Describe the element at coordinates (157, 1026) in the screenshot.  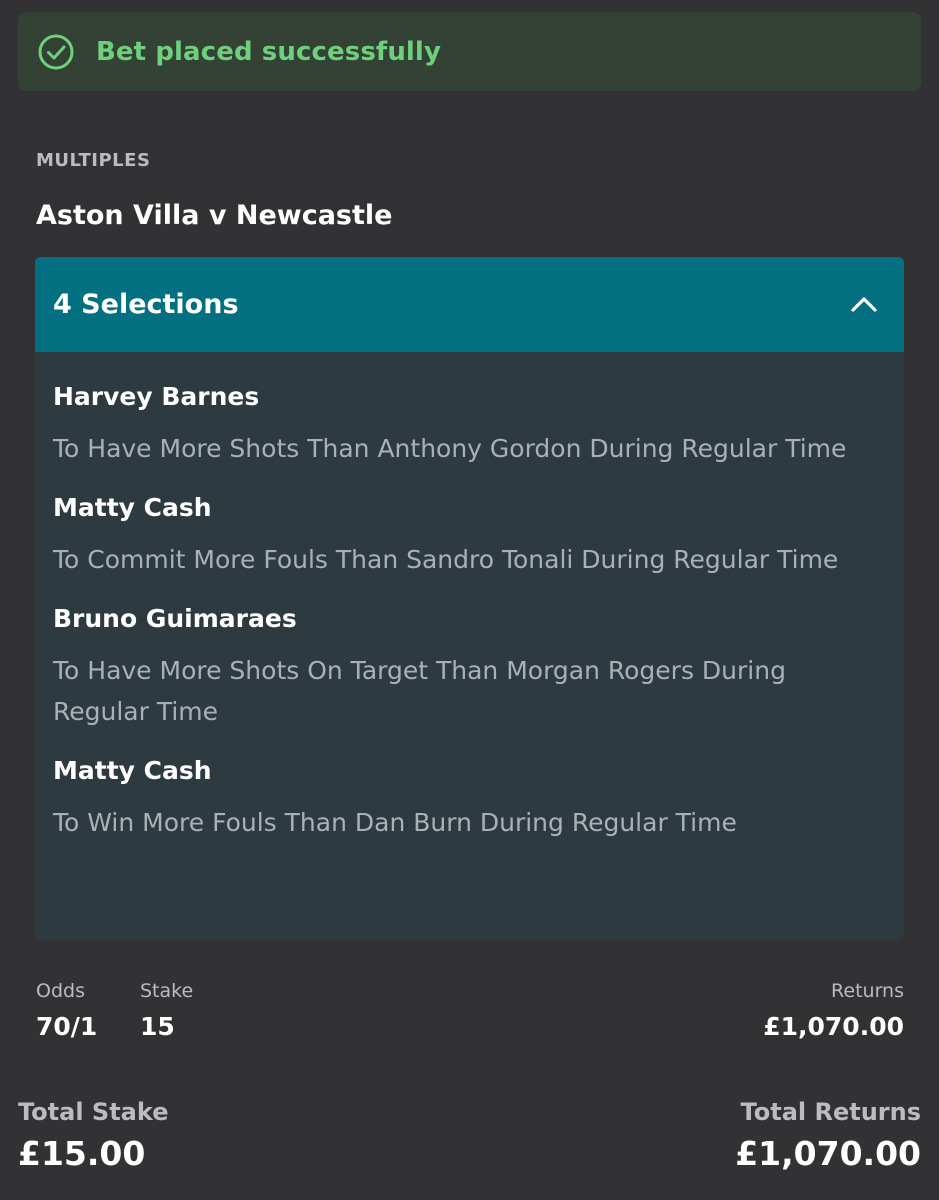
I see `stake-value: 15` at that location.